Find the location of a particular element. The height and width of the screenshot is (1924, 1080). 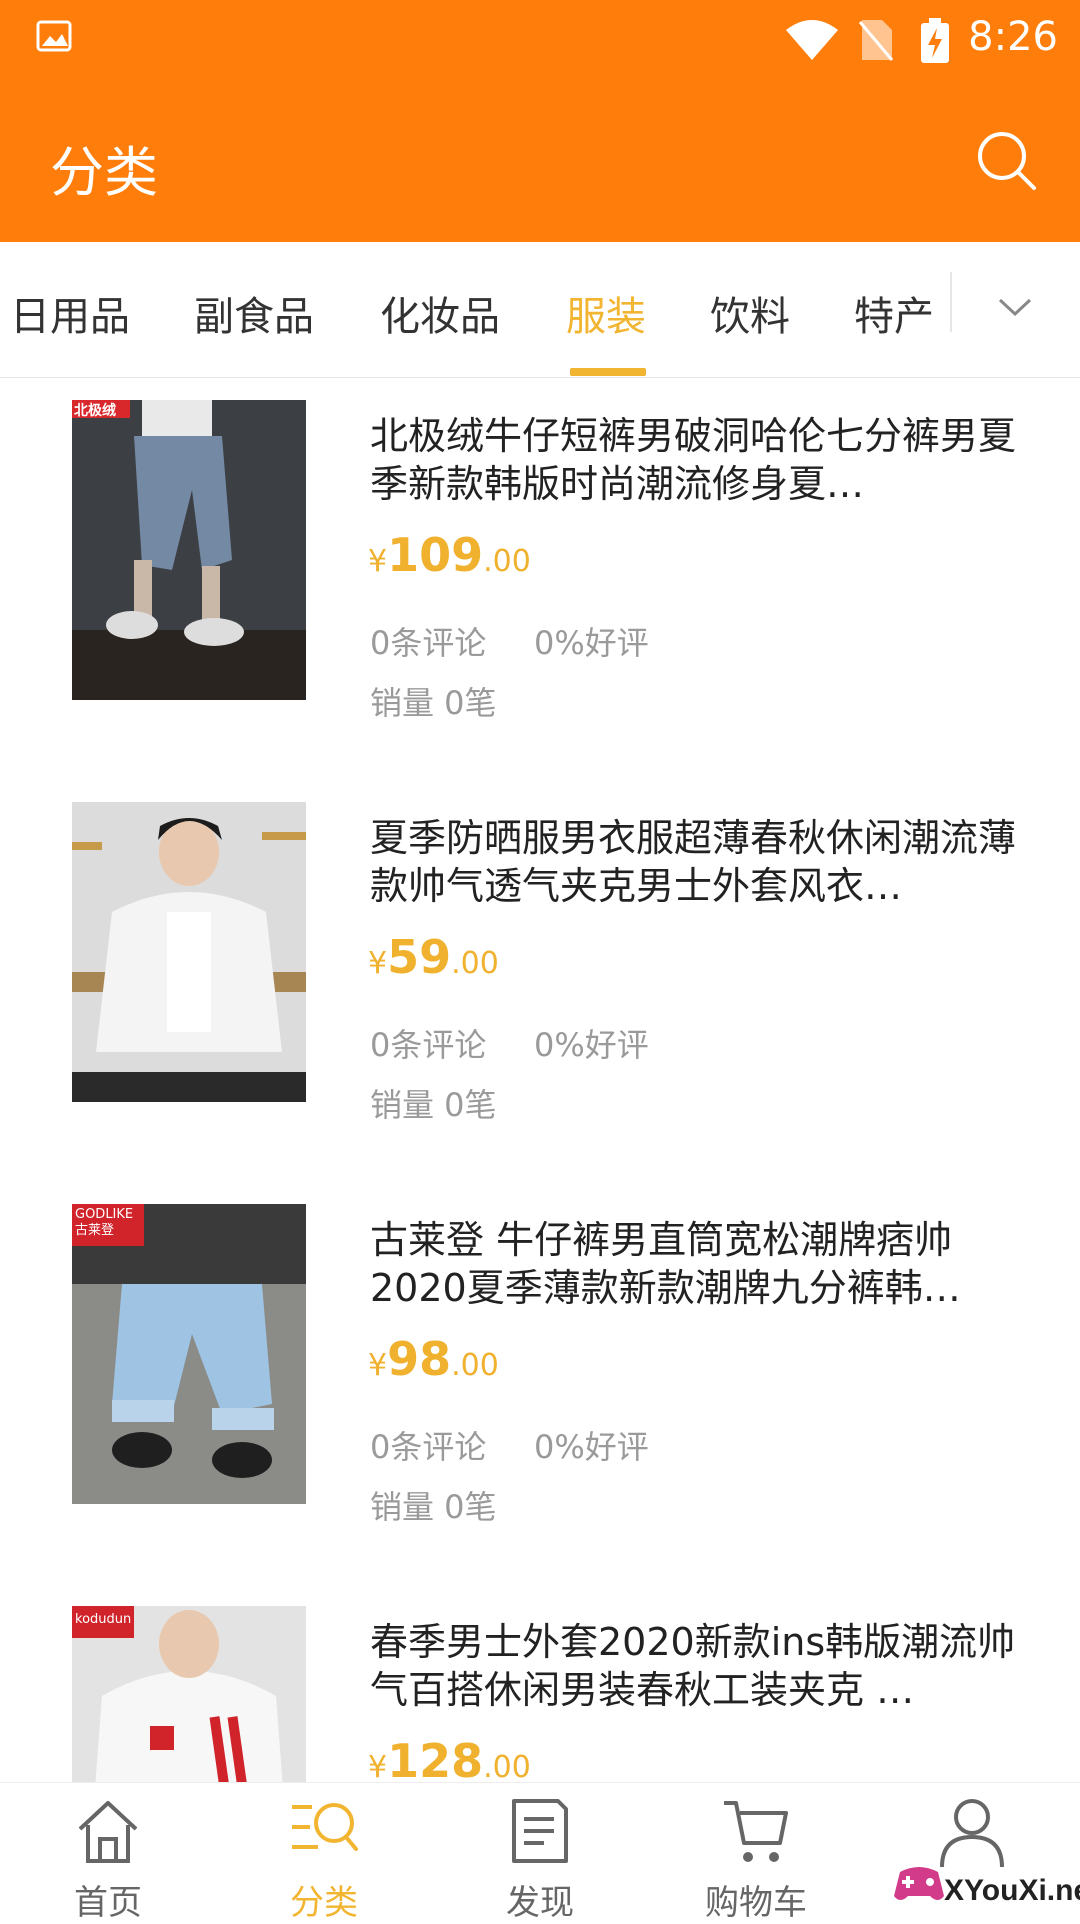

site-watermark: XYouXi.net is located at coordinates (986, 1879).